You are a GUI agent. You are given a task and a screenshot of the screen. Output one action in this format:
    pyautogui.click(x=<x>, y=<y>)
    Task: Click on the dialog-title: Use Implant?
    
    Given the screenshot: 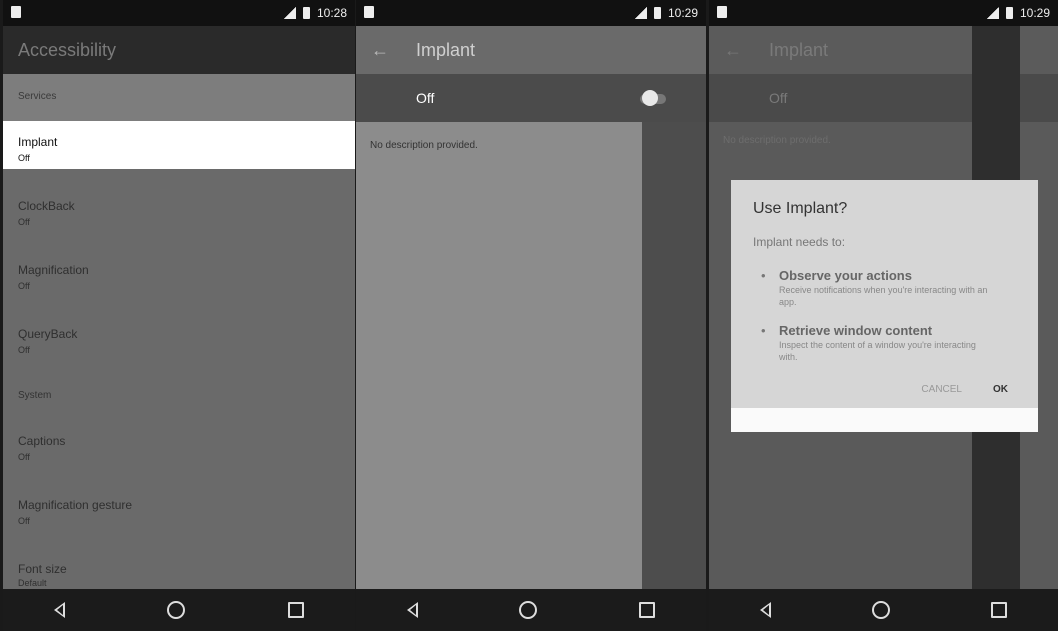 What is the action you would take?
    pyautogui.click(x=800, y=208)
    